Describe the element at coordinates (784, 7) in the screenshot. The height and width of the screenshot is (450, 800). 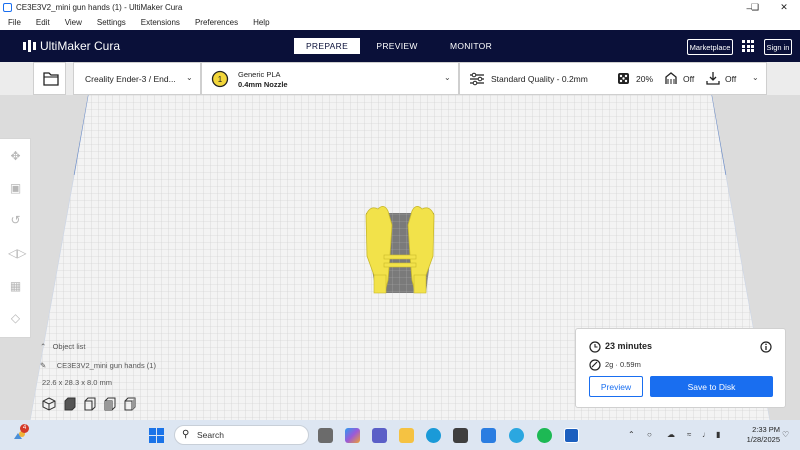
I see `close-button: ✕` at that location.